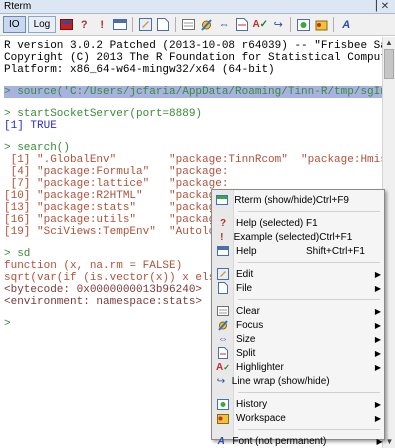  I want to click on menu-item-label: Highlighter, so click(260, 367).